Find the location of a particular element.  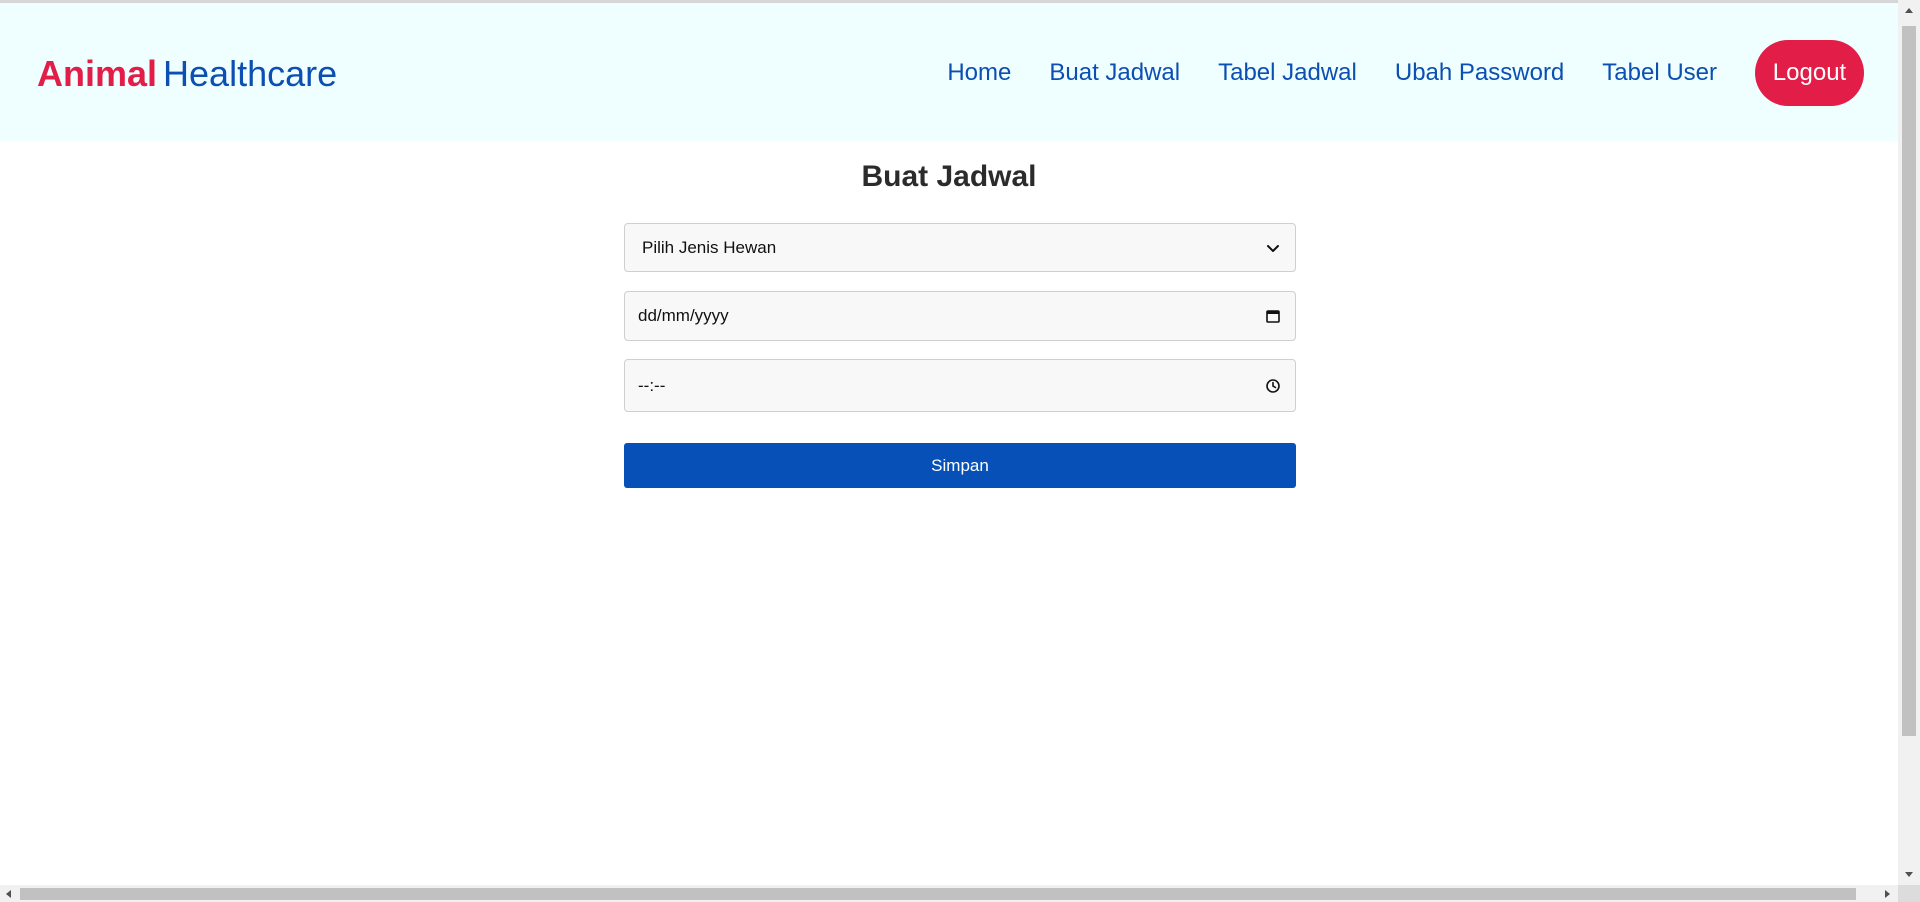

date-input-value: dd/mm/yyyy is located at coordinates (683, 315).